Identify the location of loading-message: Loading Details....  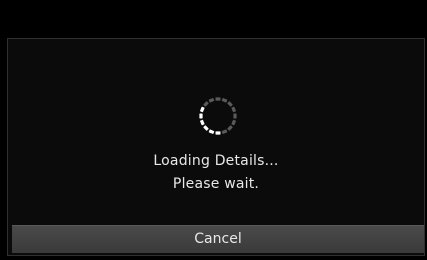
(216, 161).